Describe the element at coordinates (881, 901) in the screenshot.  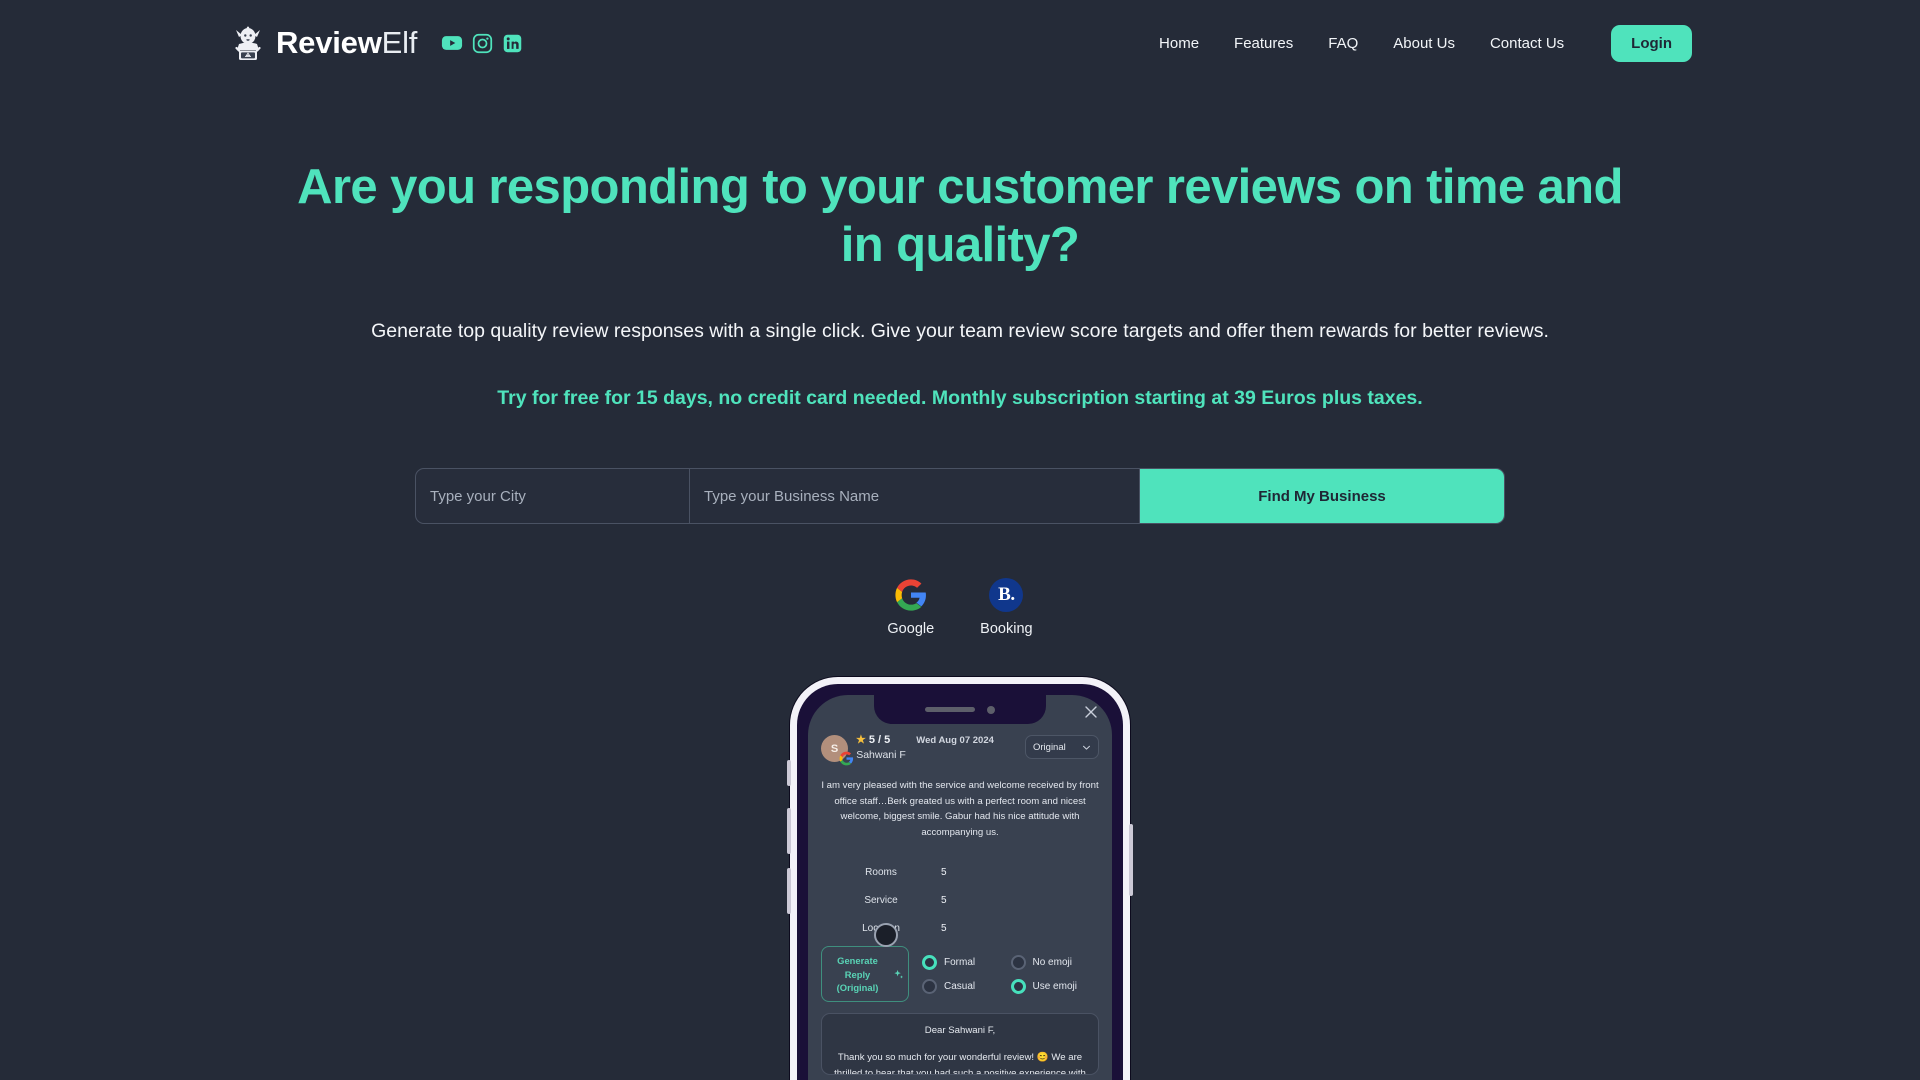
I see `score-label: Service` at that location.